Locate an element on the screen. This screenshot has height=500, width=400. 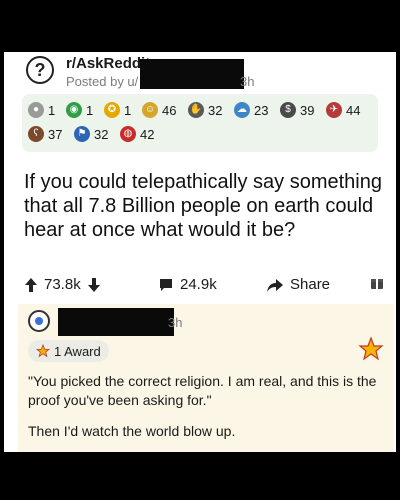
green-award-icon: ◉ is located at coordinates (74, 110).